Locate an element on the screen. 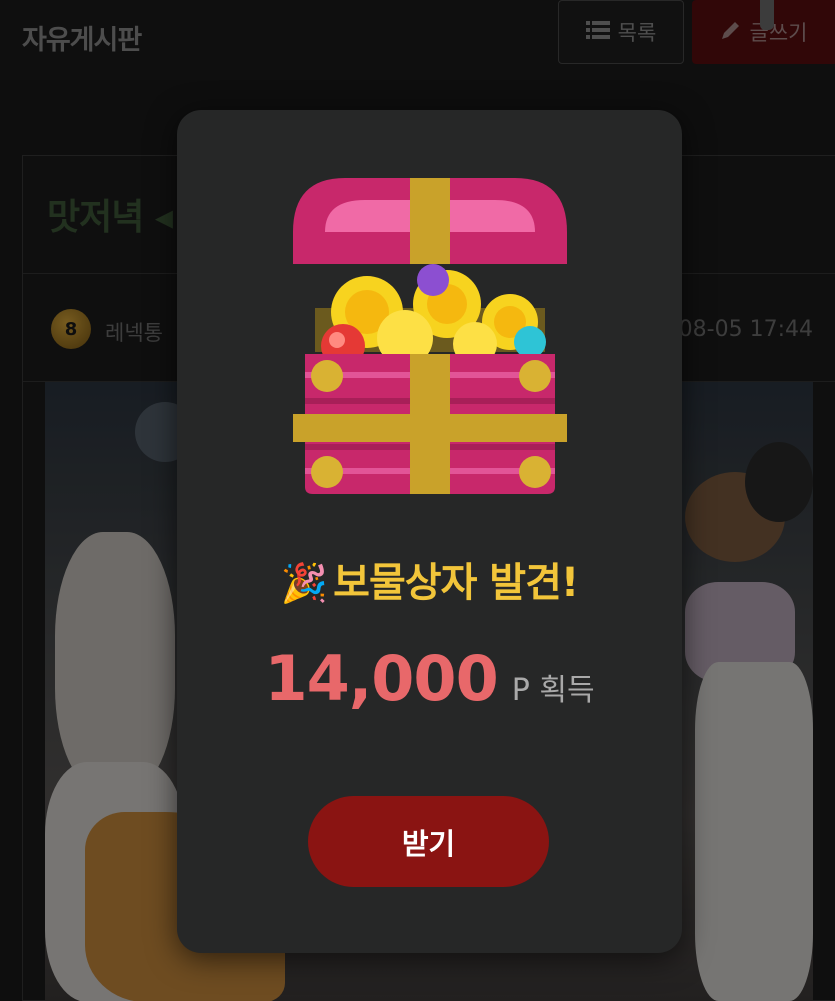  reward-amount: 14,000 is located at coordinates (381, 678).